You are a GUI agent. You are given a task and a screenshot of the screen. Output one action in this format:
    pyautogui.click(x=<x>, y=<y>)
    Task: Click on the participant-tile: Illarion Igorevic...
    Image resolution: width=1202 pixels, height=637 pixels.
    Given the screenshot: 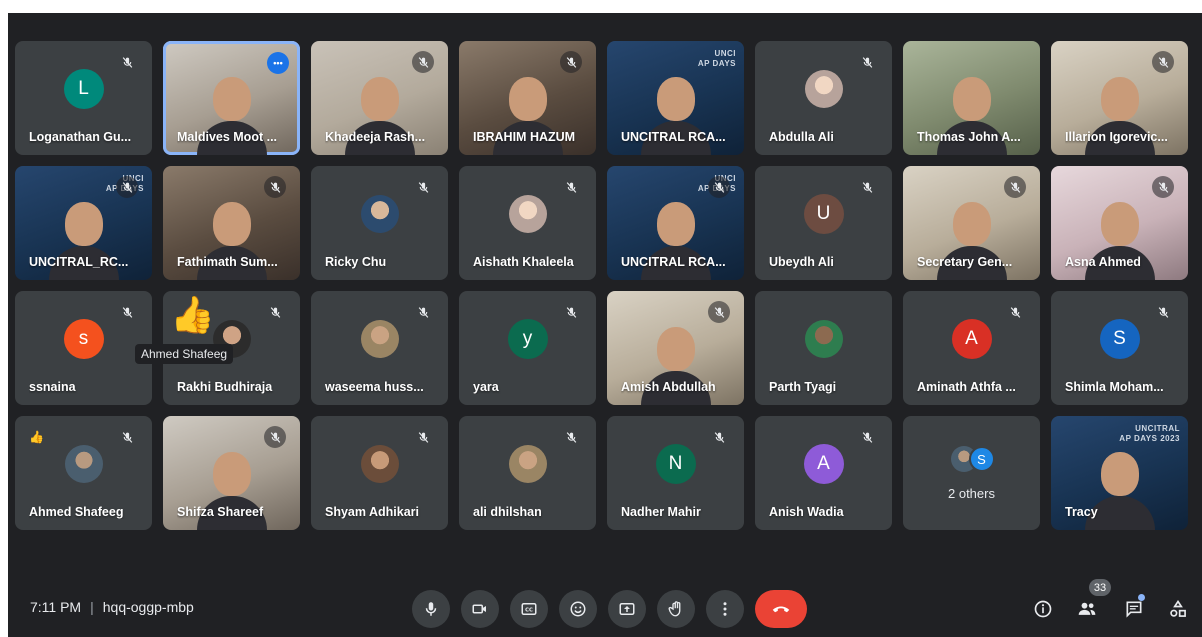 What is the action you would take?
    pyautogui.click(x=1119, y=98)
    